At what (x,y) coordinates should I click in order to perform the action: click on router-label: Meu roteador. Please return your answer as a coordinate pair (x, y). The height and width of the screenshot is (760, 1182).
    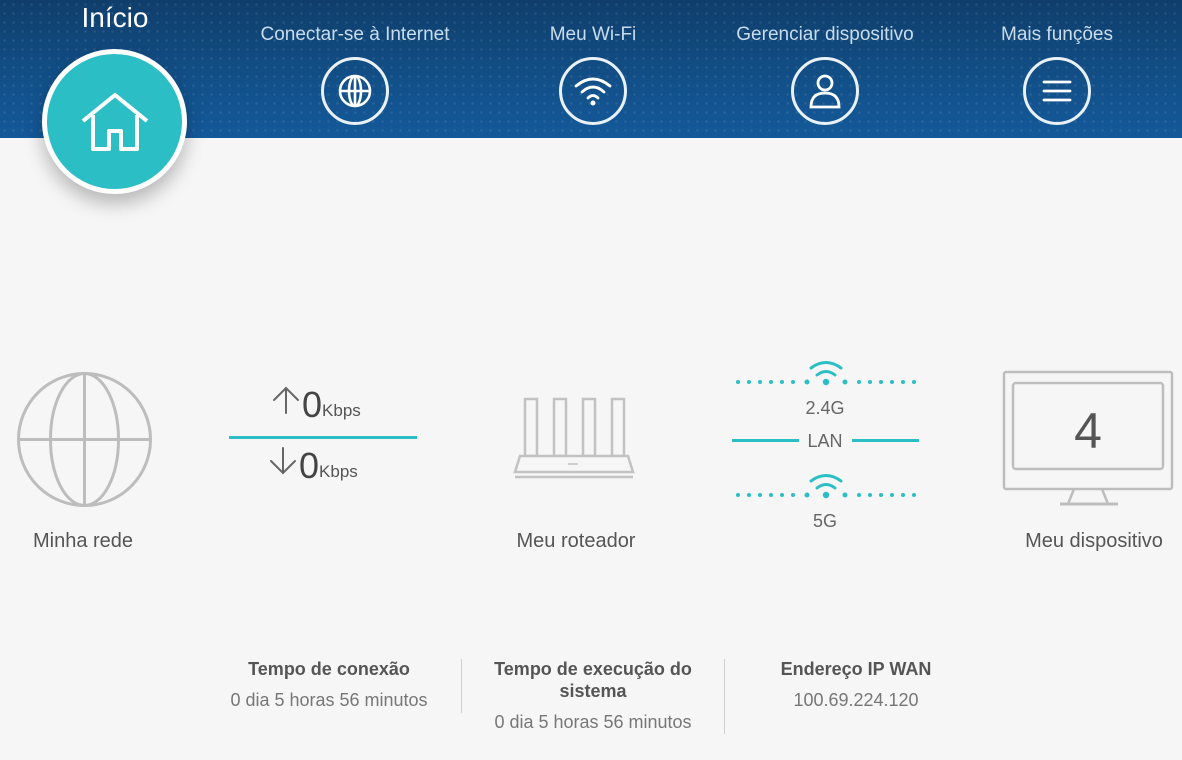
    Looking at the image, I should click on (576, 541).